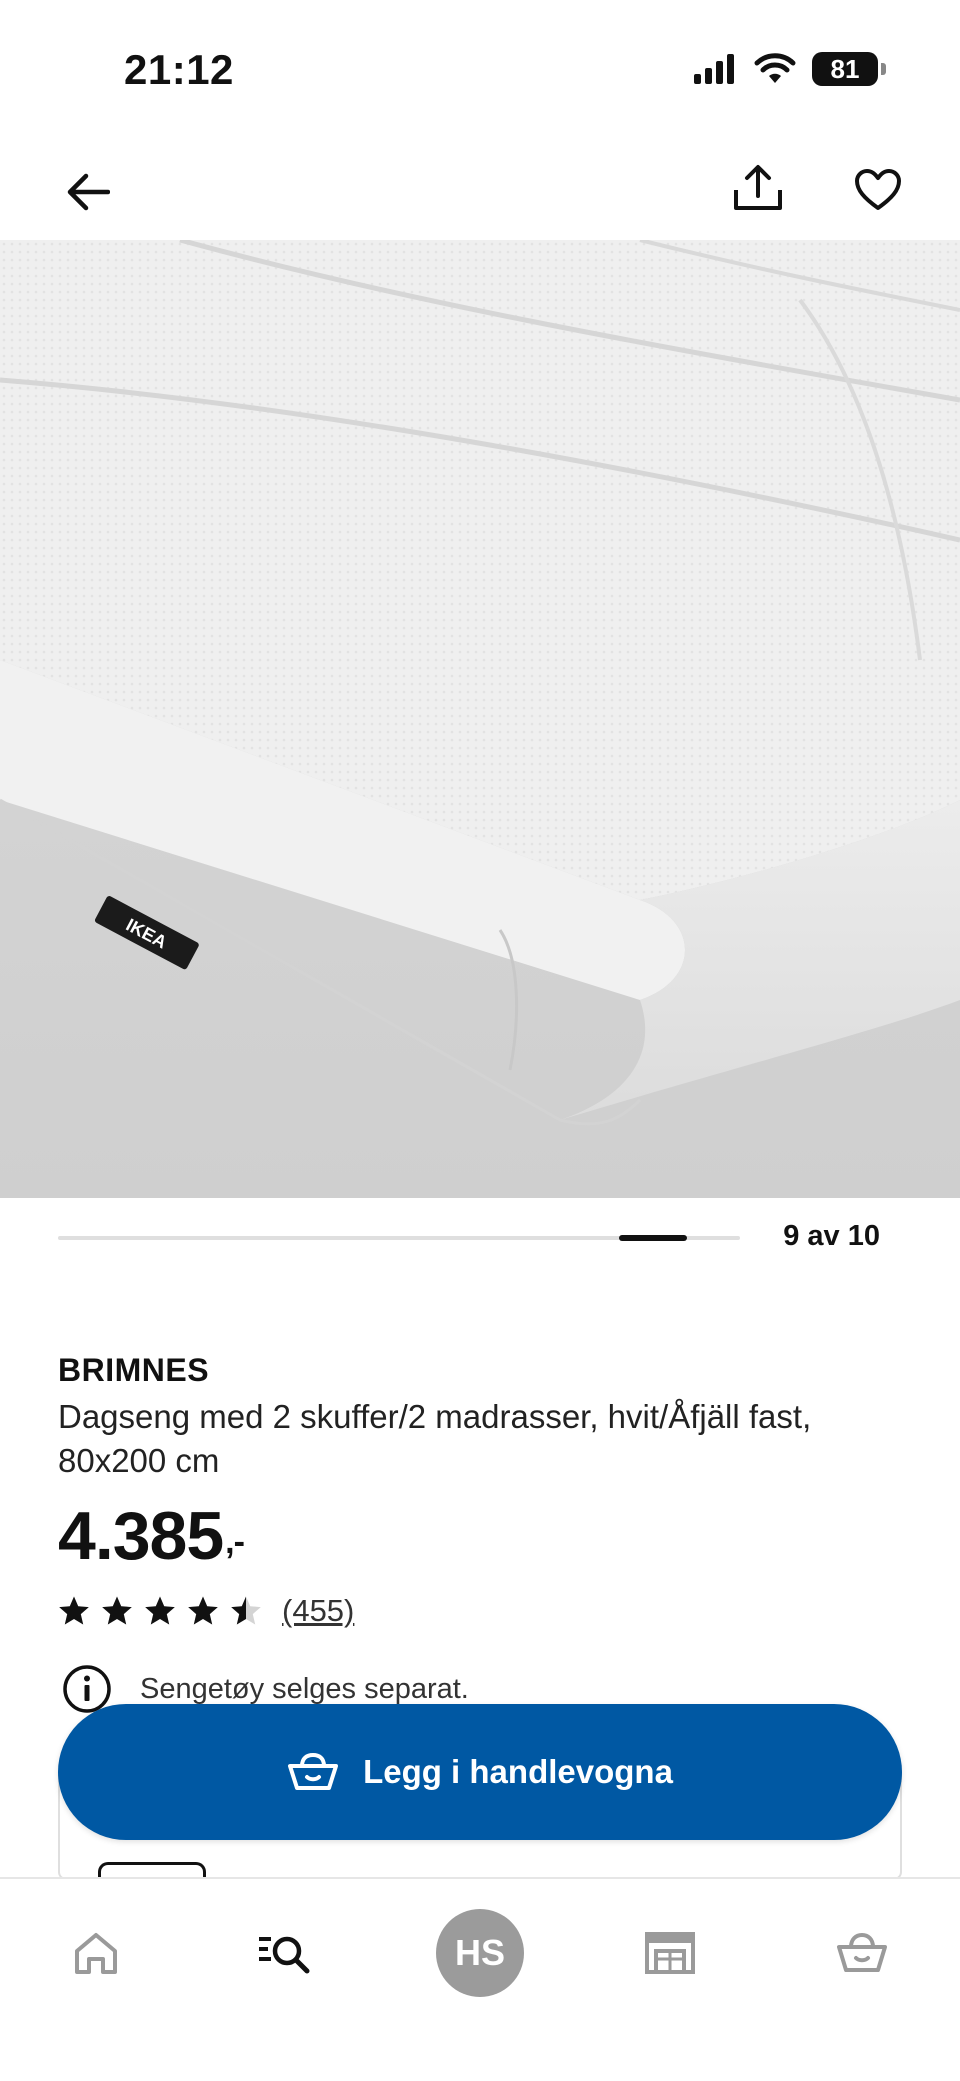 This screenshot has height=2081, width=960. I want to click on nav-cart, so click(862, 1953).